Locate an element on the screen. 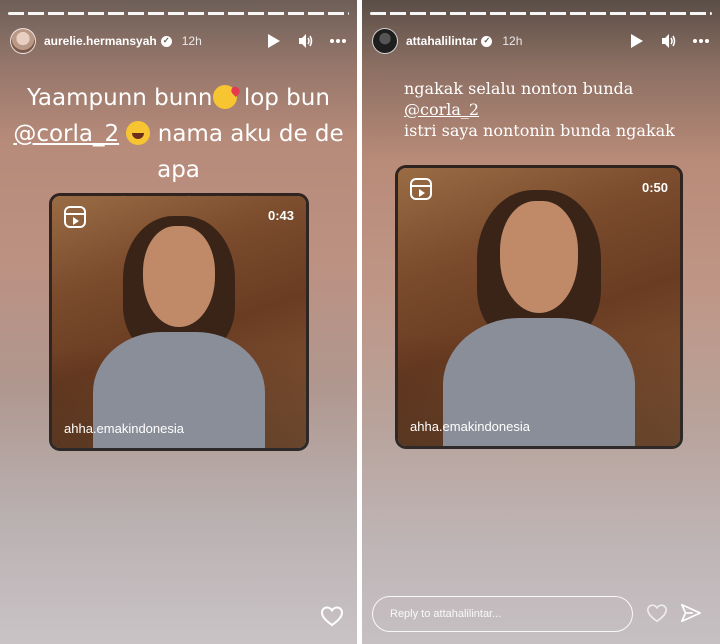  reel-duration: 0:43 is located at coordinates (280, 215).